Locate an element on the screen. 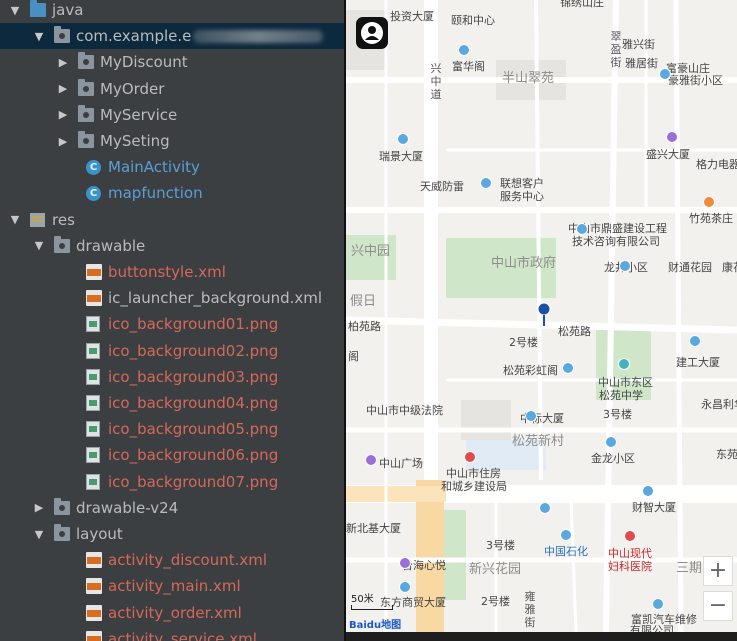 This screenshot has width=737, height=641. map-place-label: 富华阁 is located at coordinates (468, 66).